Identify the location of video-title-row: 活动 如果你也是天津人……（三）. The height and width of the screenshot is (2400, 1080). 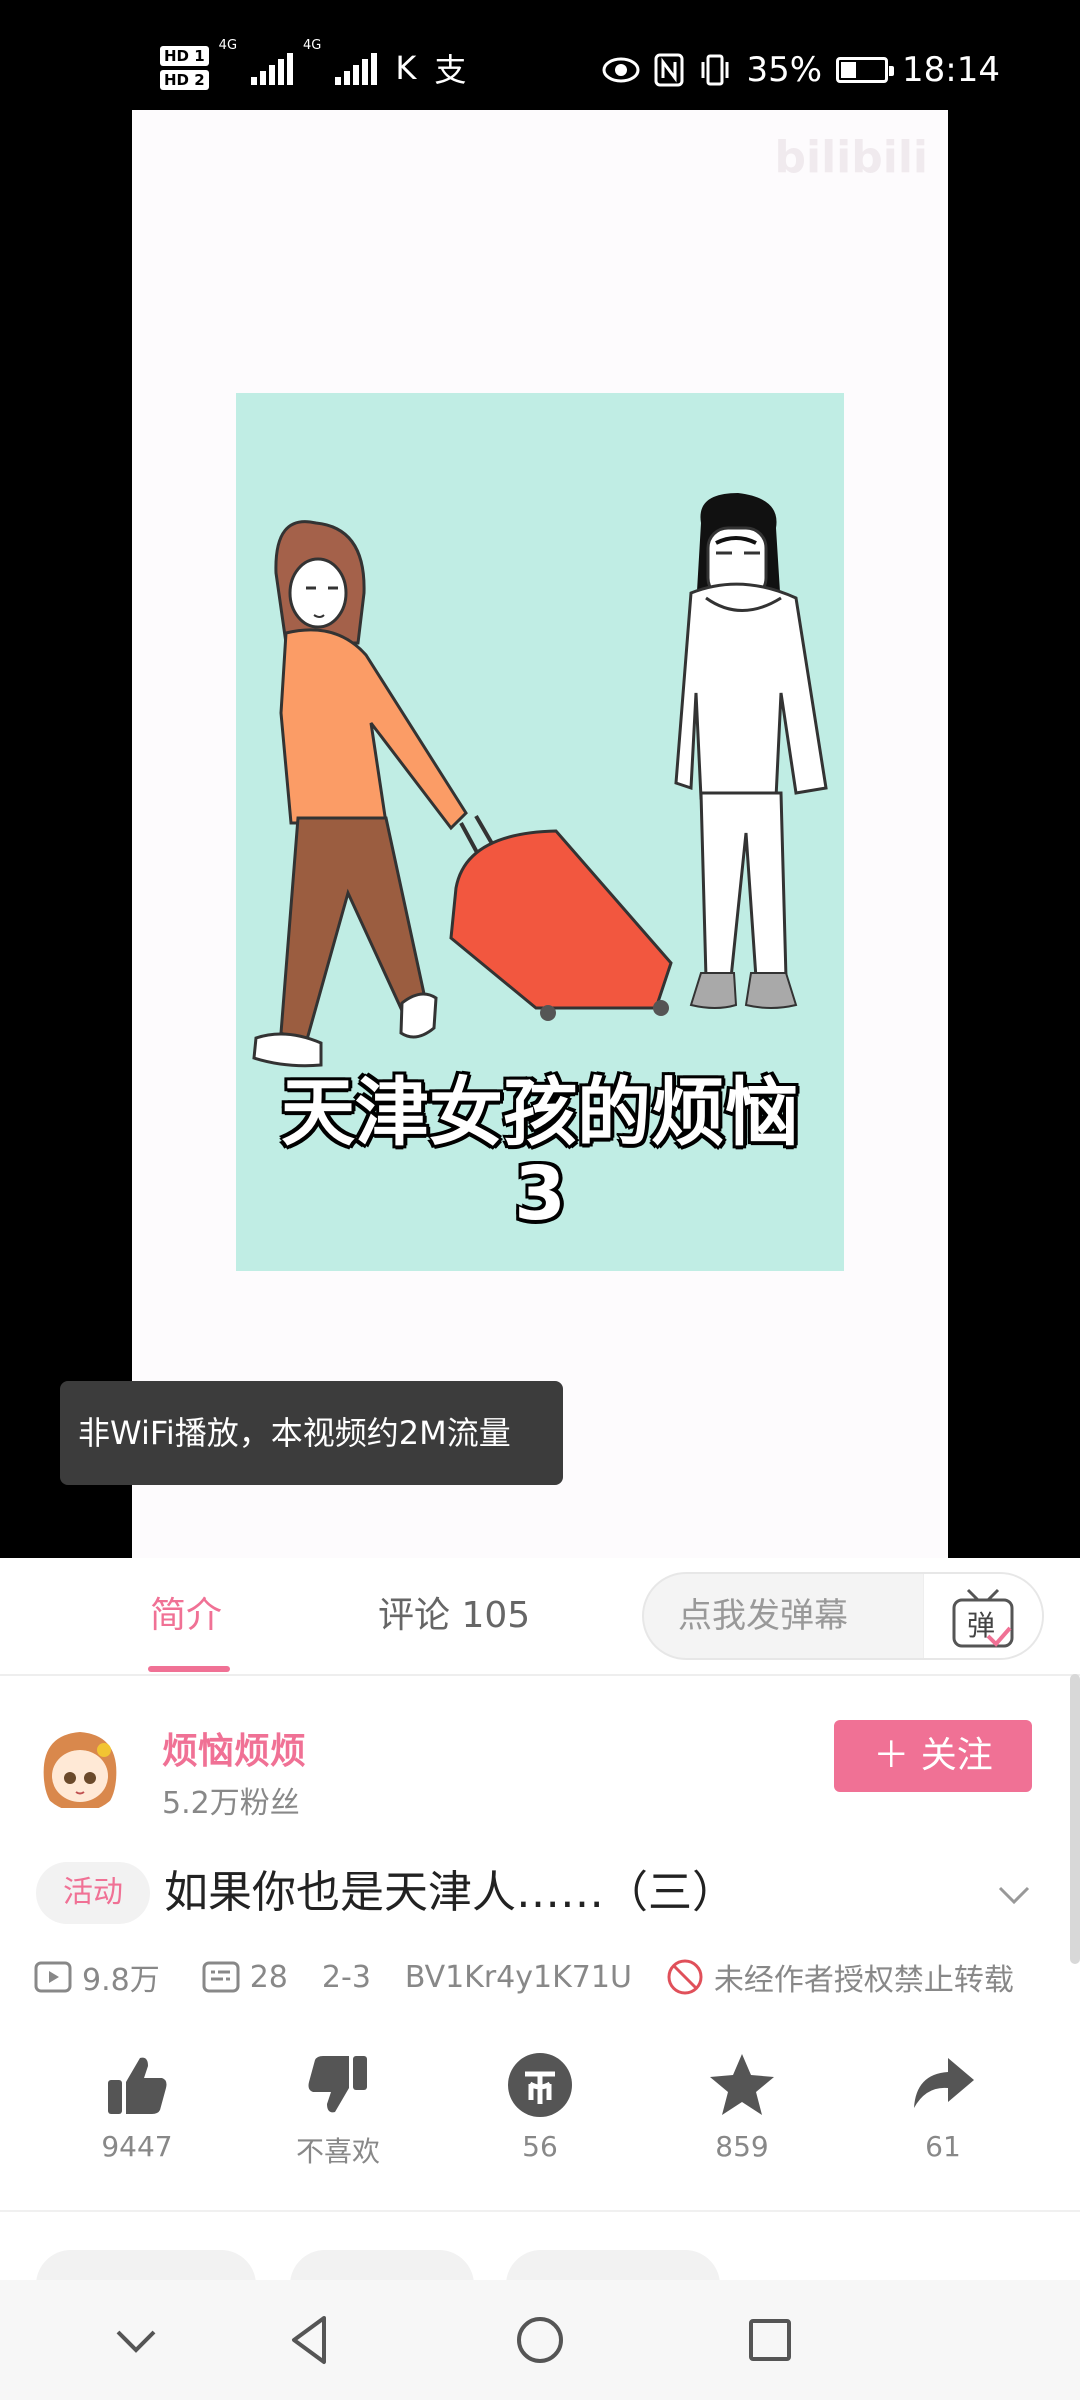
(540, 1898).